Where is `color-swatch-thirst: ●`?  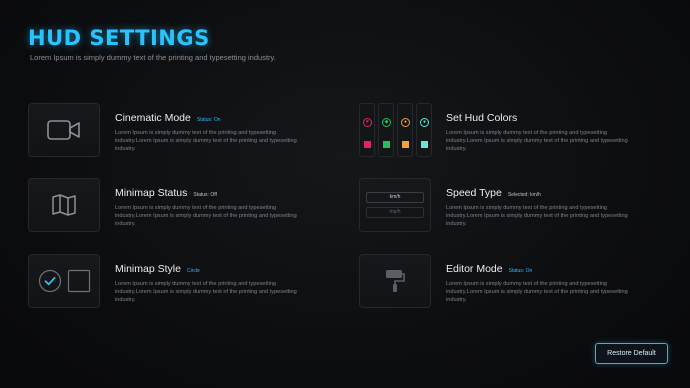 color-swatch-thirst: ● is located at coordinates (424, 130).